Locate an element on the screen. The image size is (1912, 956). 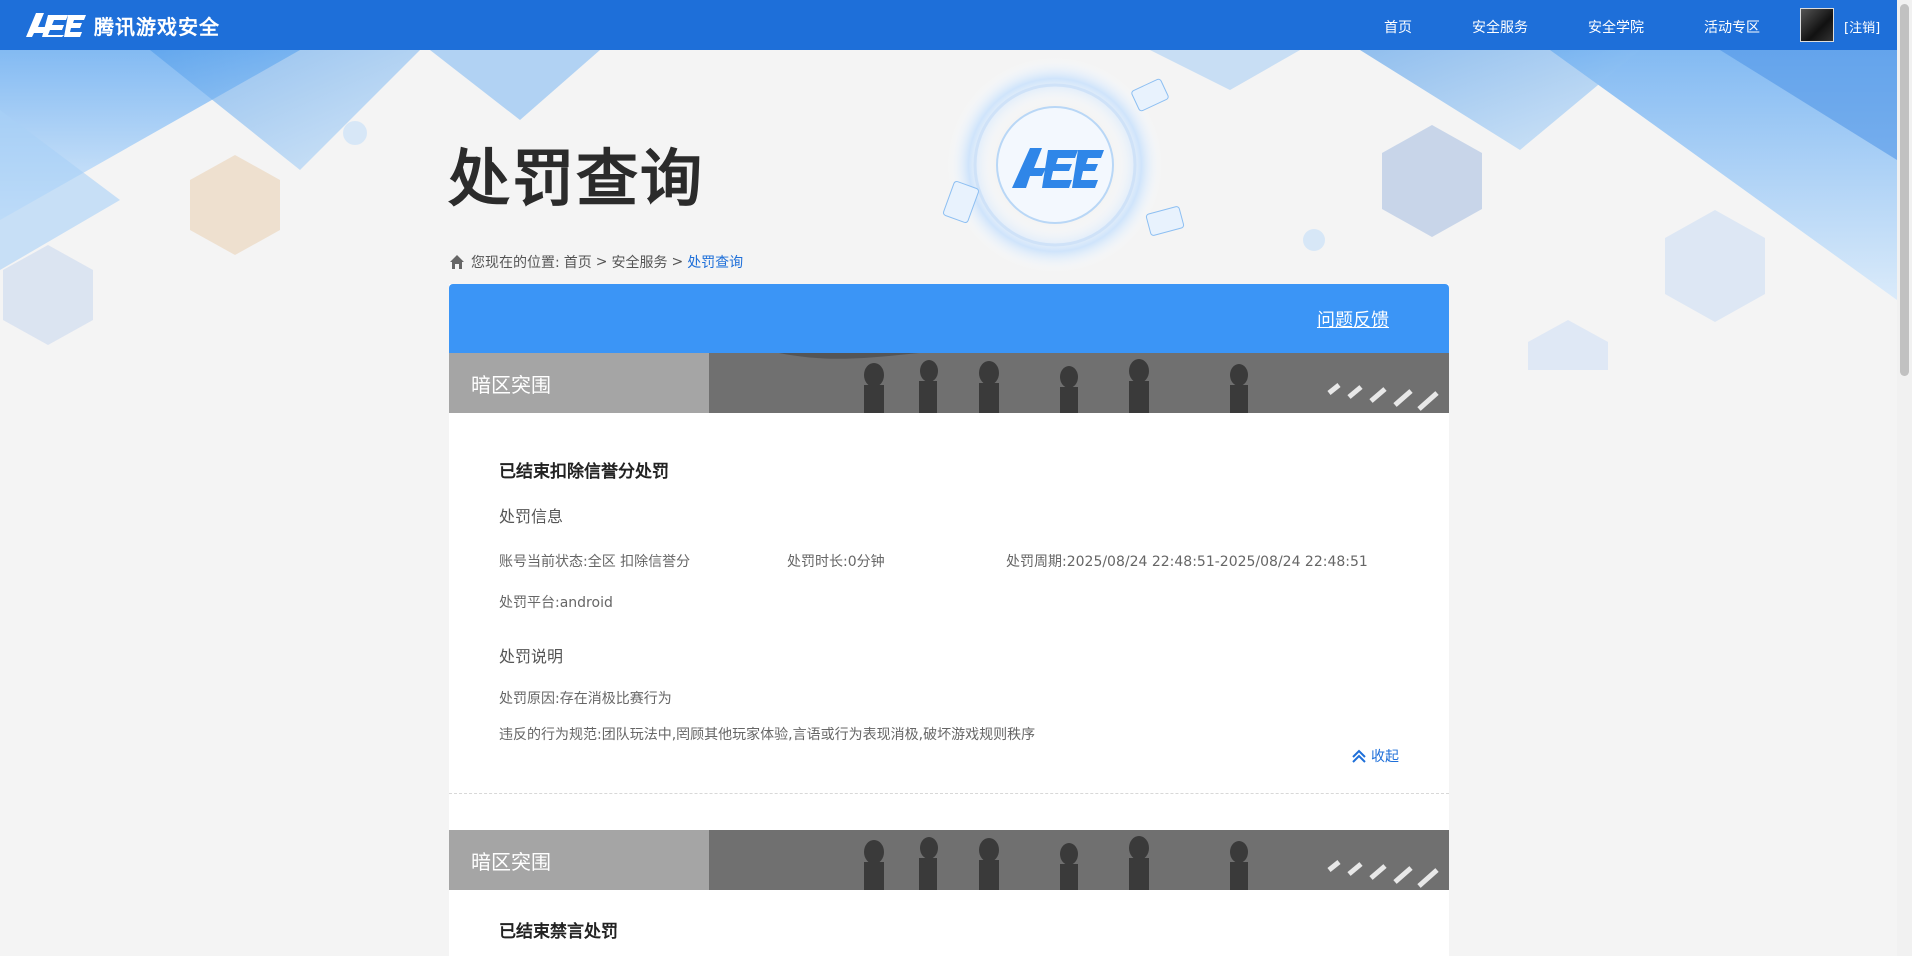
description-heading: 处罚说明 is located at coordinates (531, 656).